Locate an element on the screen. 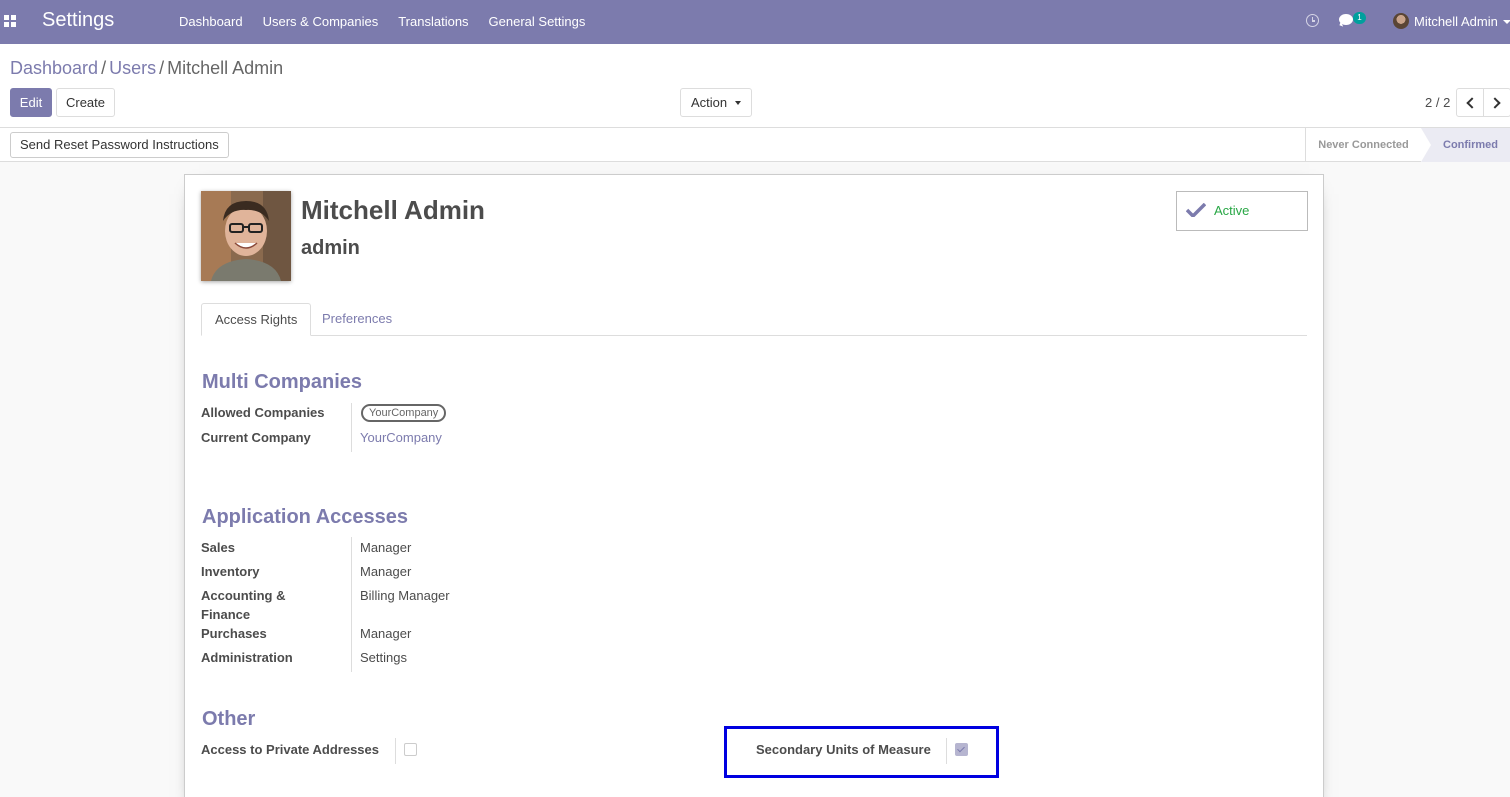 The image size is (1510, 797). private-addresses-checkbox is located at coordinates (410, 749).